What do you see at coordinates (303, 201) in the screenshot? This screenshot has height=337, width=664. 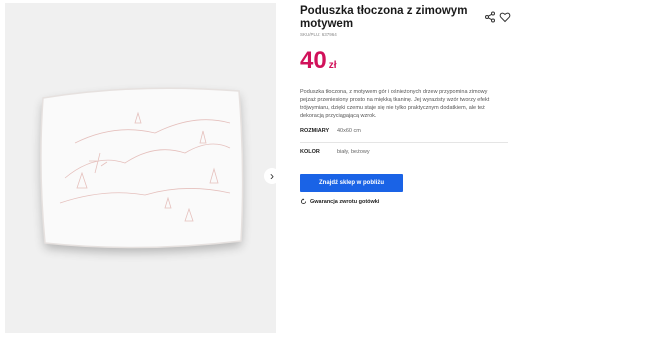 I see `refresh-icon` at bounding box center [303, 201].